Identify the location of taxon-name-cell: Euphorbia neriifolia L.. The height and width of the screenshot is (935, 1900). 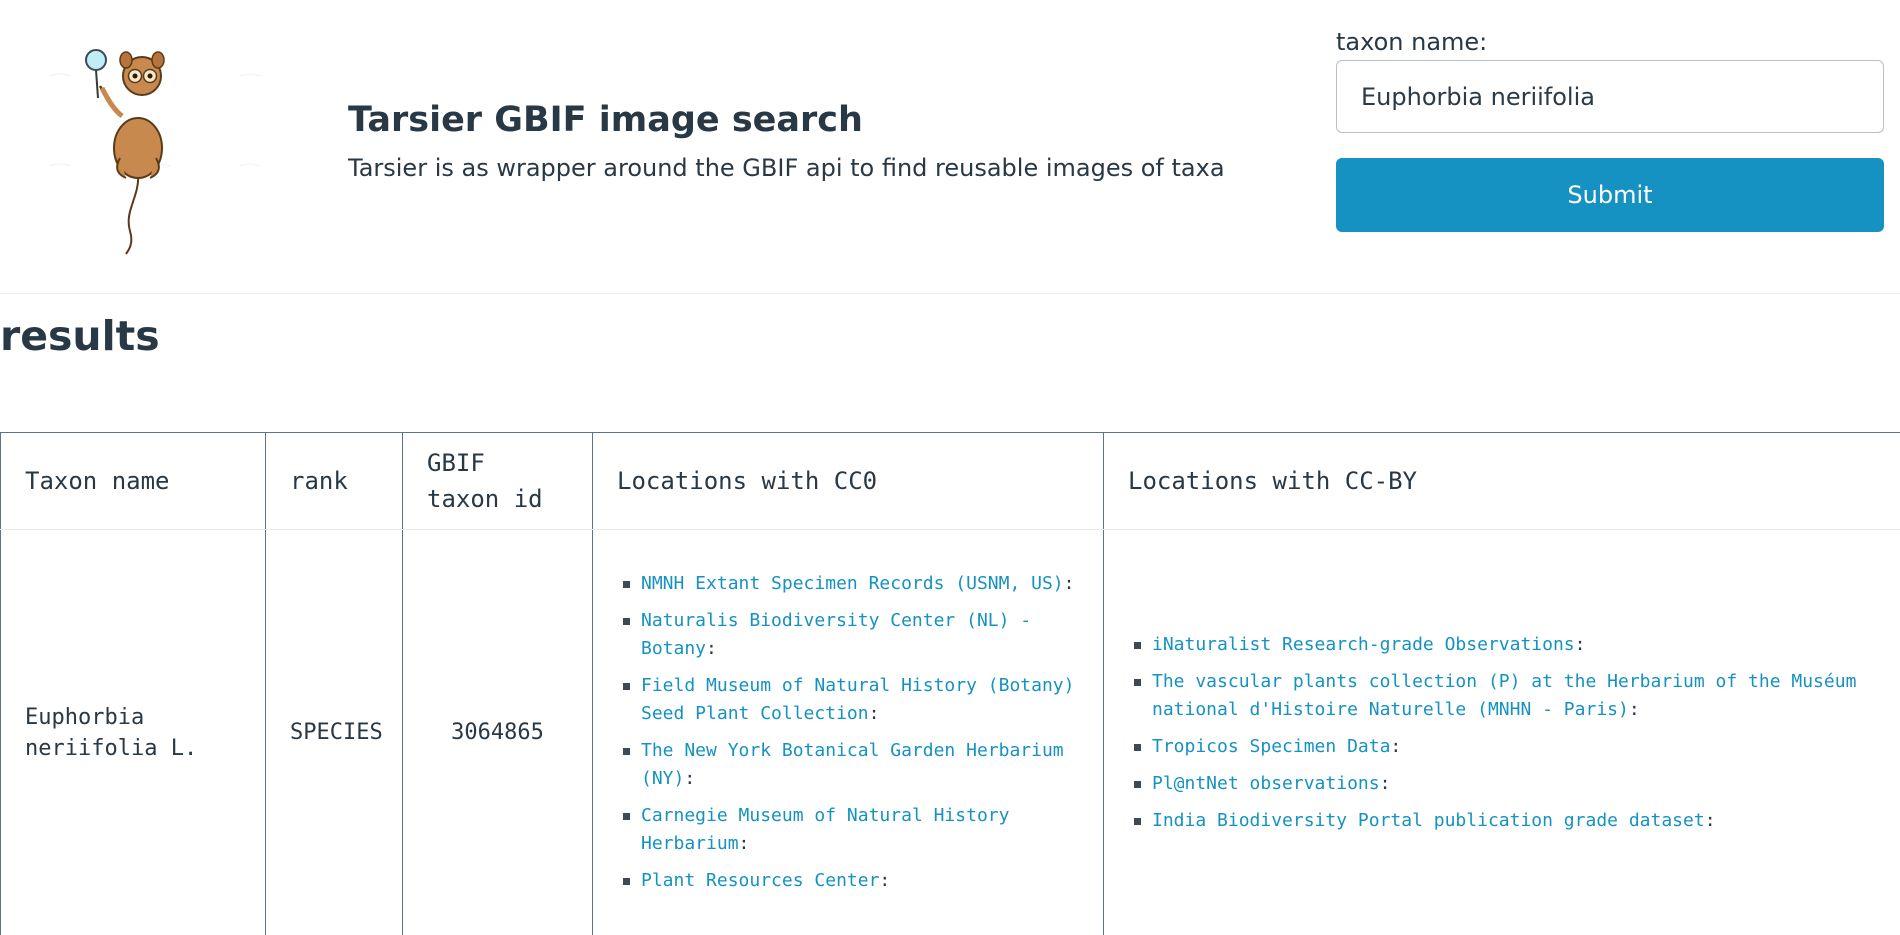
(133, 732).